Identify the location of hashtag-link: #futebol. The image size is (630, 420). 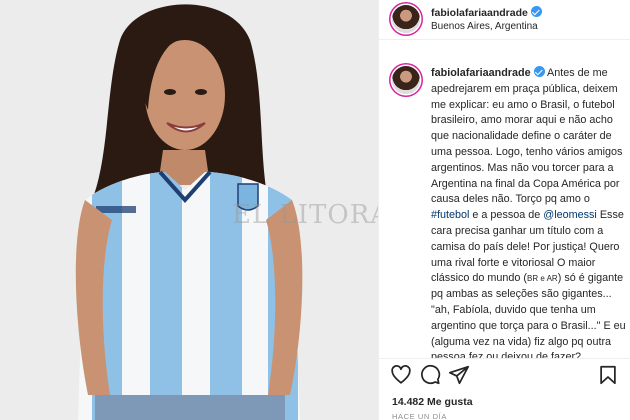
(450, 215).